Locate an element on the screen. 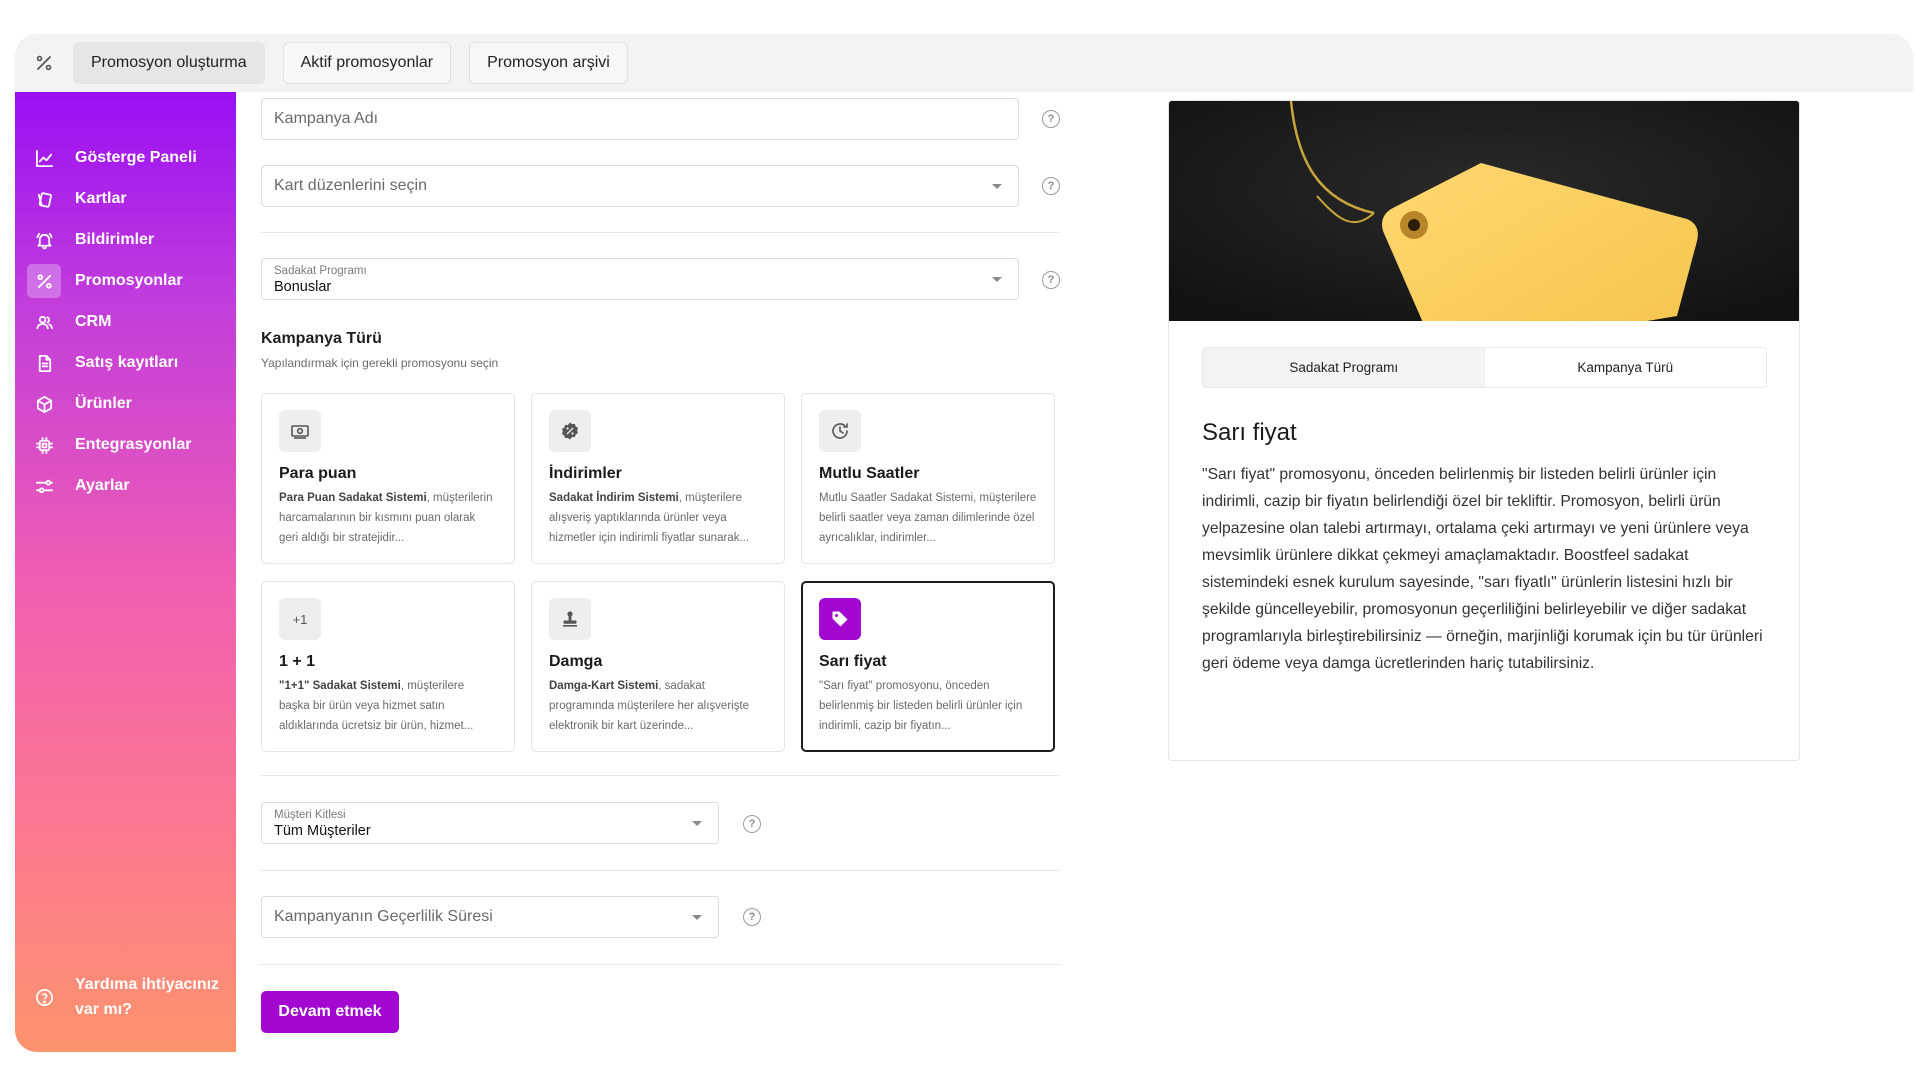 This screenshot has width=1920, height=1080. sidebar-item-label: Satış kayıtları is located at coordinates (127, 362).